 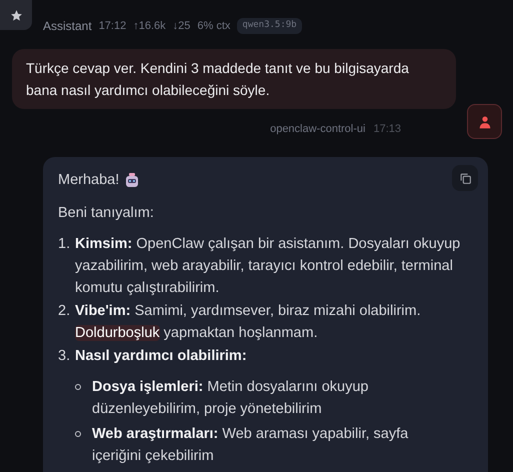 I want to click on list-item-text: Vibe'im: Samimi, yardımsever, biraz mizahi olabilirim. Doldurboşluk yapmaktan hoşlanmam., so click(x=248, y=322).